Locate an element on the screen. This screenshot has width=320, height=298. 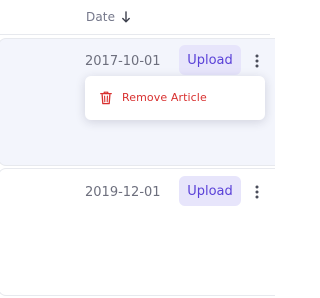
date-column-header: Date is located at coordinates (108, 17).